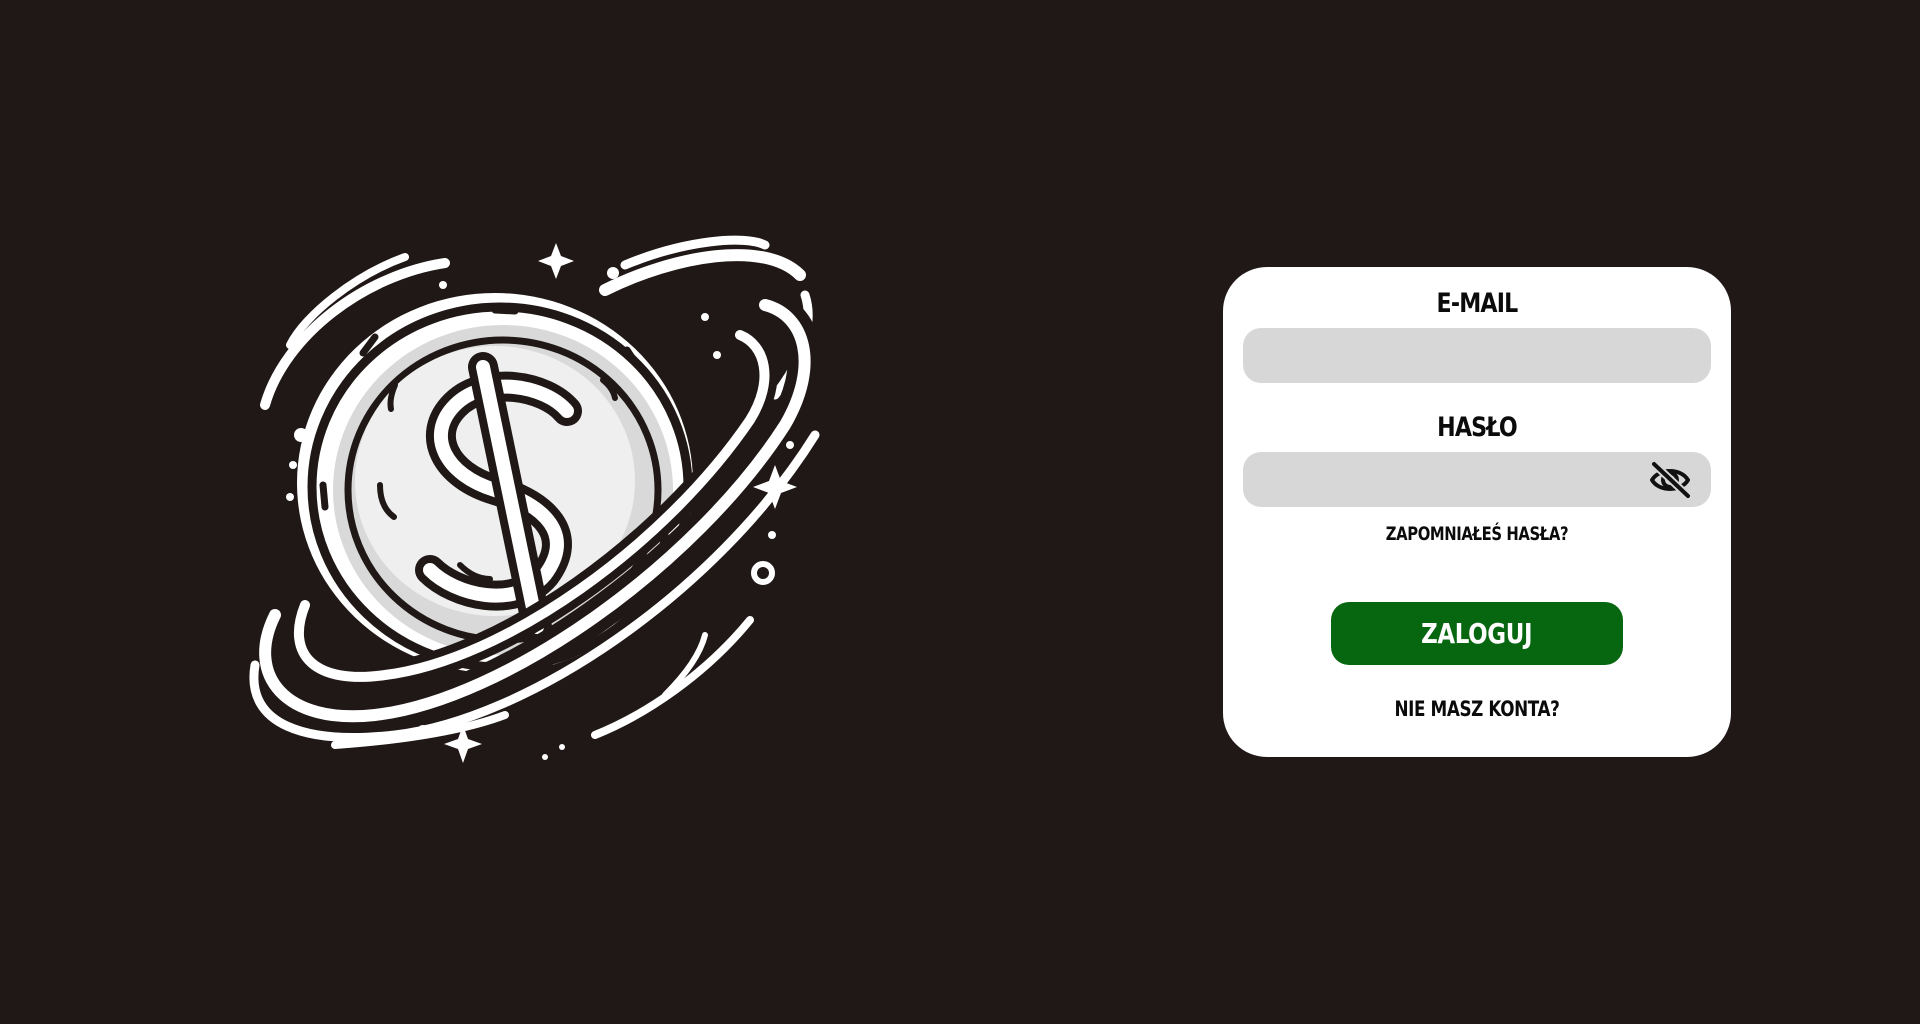 The height and width of the screenshot is (1024, 1920). What do you see at coordinates (1477, 479) in the screenshot?
I see `password-input` at bounding box center [1477, 479].